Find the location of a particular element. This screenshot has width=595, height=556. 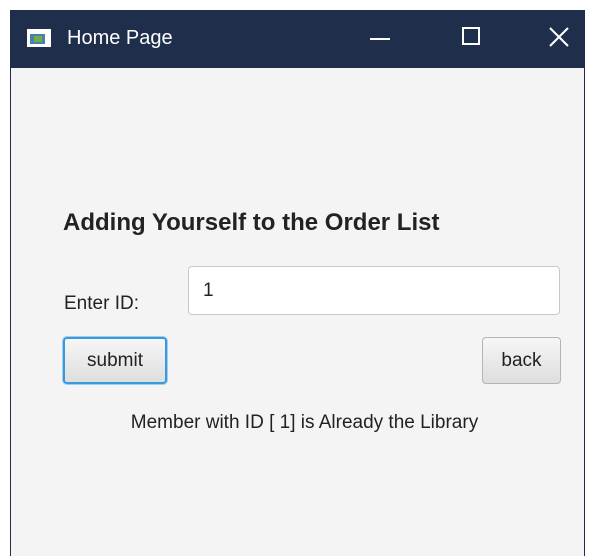

minimize-icon is located at coordinates (380, 39).